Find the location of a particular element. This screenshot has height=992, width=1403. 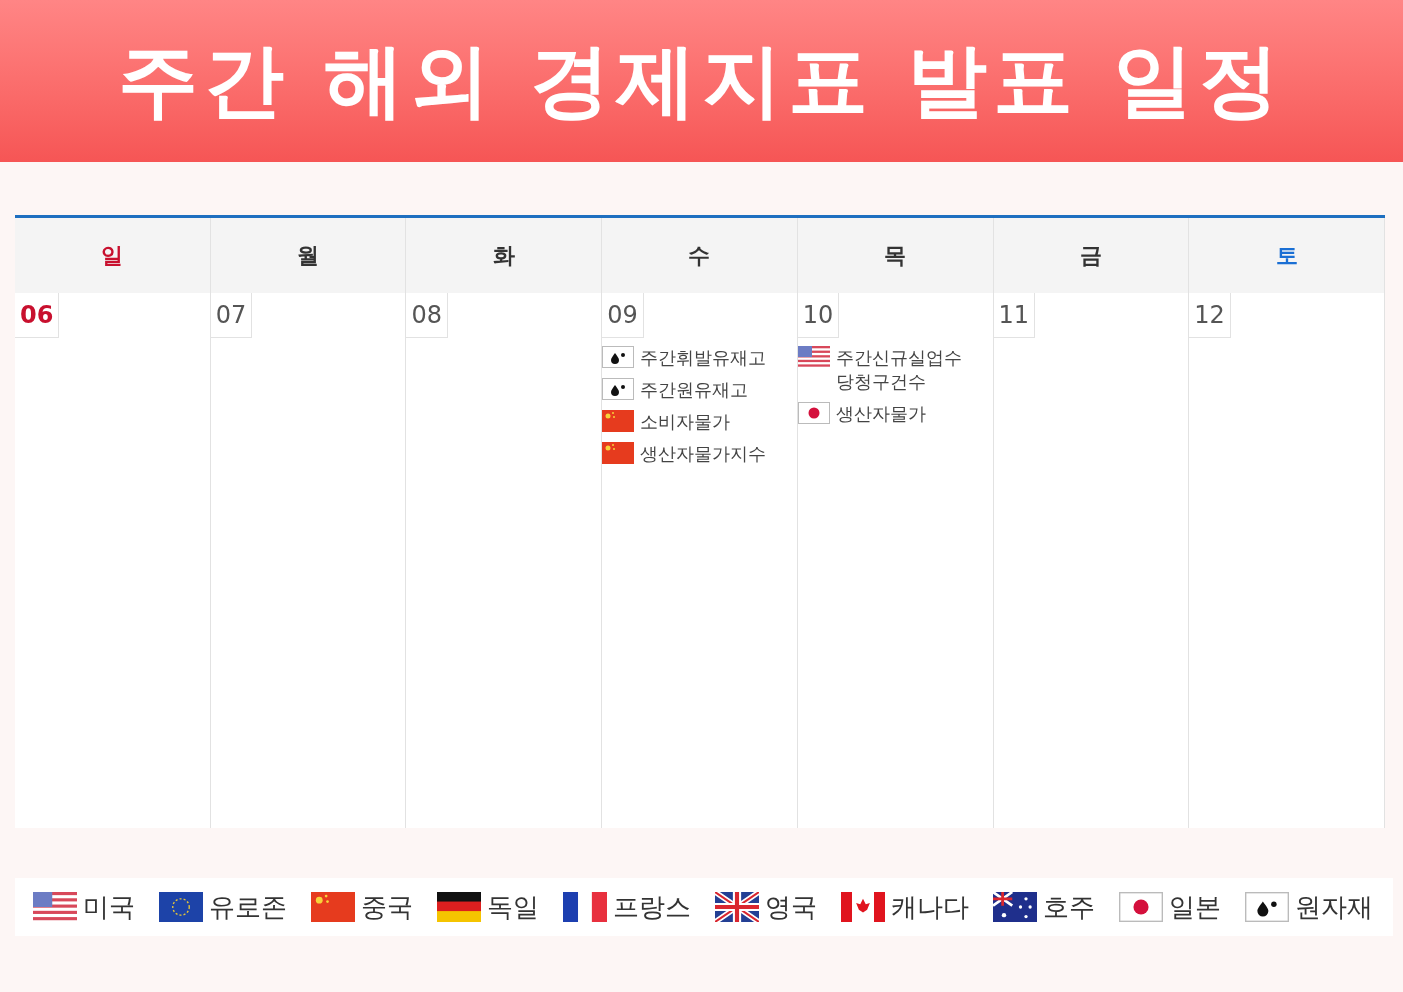

event-label: 생산자물가지수 is located at coordinates (703, 454).